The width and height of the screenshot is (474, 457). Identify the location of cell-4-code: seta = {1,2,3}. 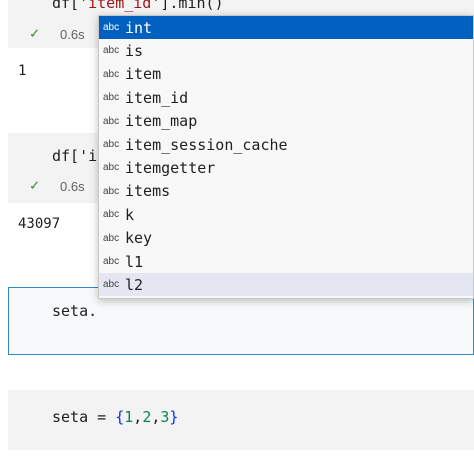
(115, 417).